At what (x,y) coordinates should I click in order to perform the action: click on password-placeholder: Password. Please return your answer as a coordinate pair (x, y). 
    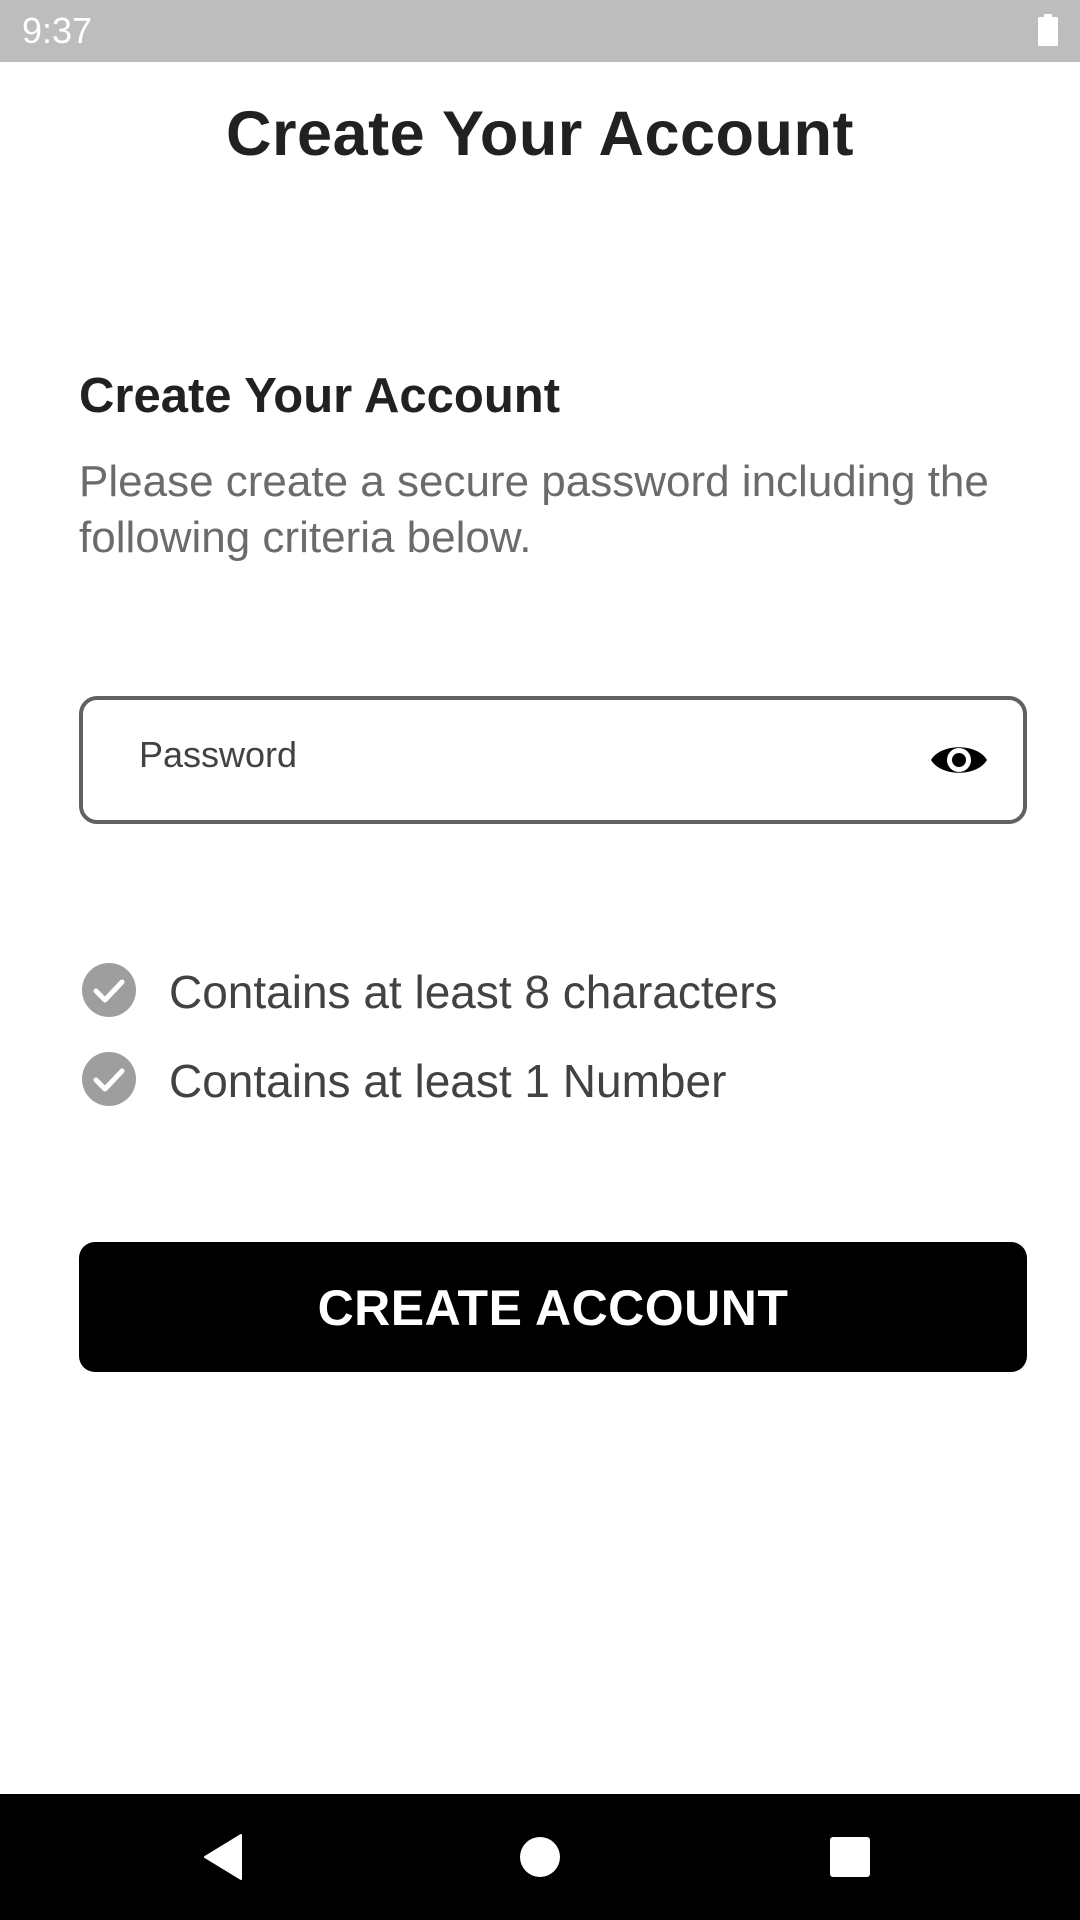
    Looking at the image, I should click on (218, 754).